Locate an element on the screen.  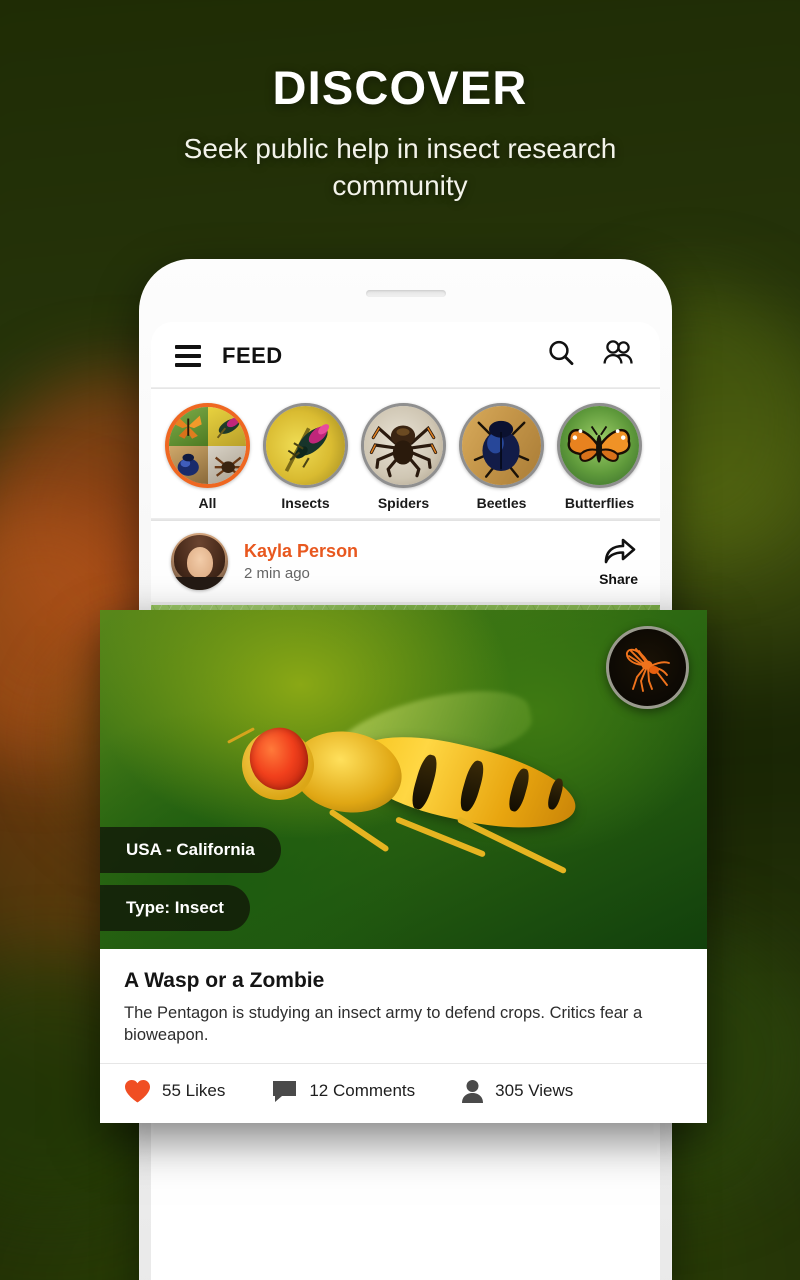
category-item-insects: Insects is located at coordinates (305, 457).